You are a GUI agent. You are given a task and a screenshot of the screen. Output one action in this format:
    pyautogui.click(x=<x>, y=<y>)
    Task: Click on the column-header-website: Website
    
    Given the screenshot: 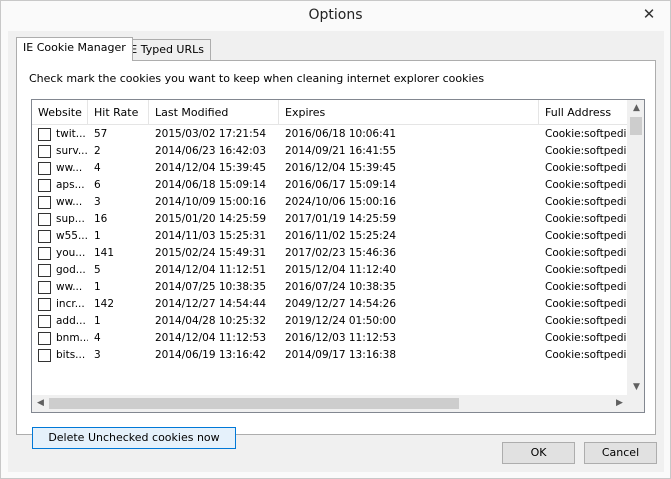 What is the action you would take?
    pyautogui.click(x=60, y=112)
    